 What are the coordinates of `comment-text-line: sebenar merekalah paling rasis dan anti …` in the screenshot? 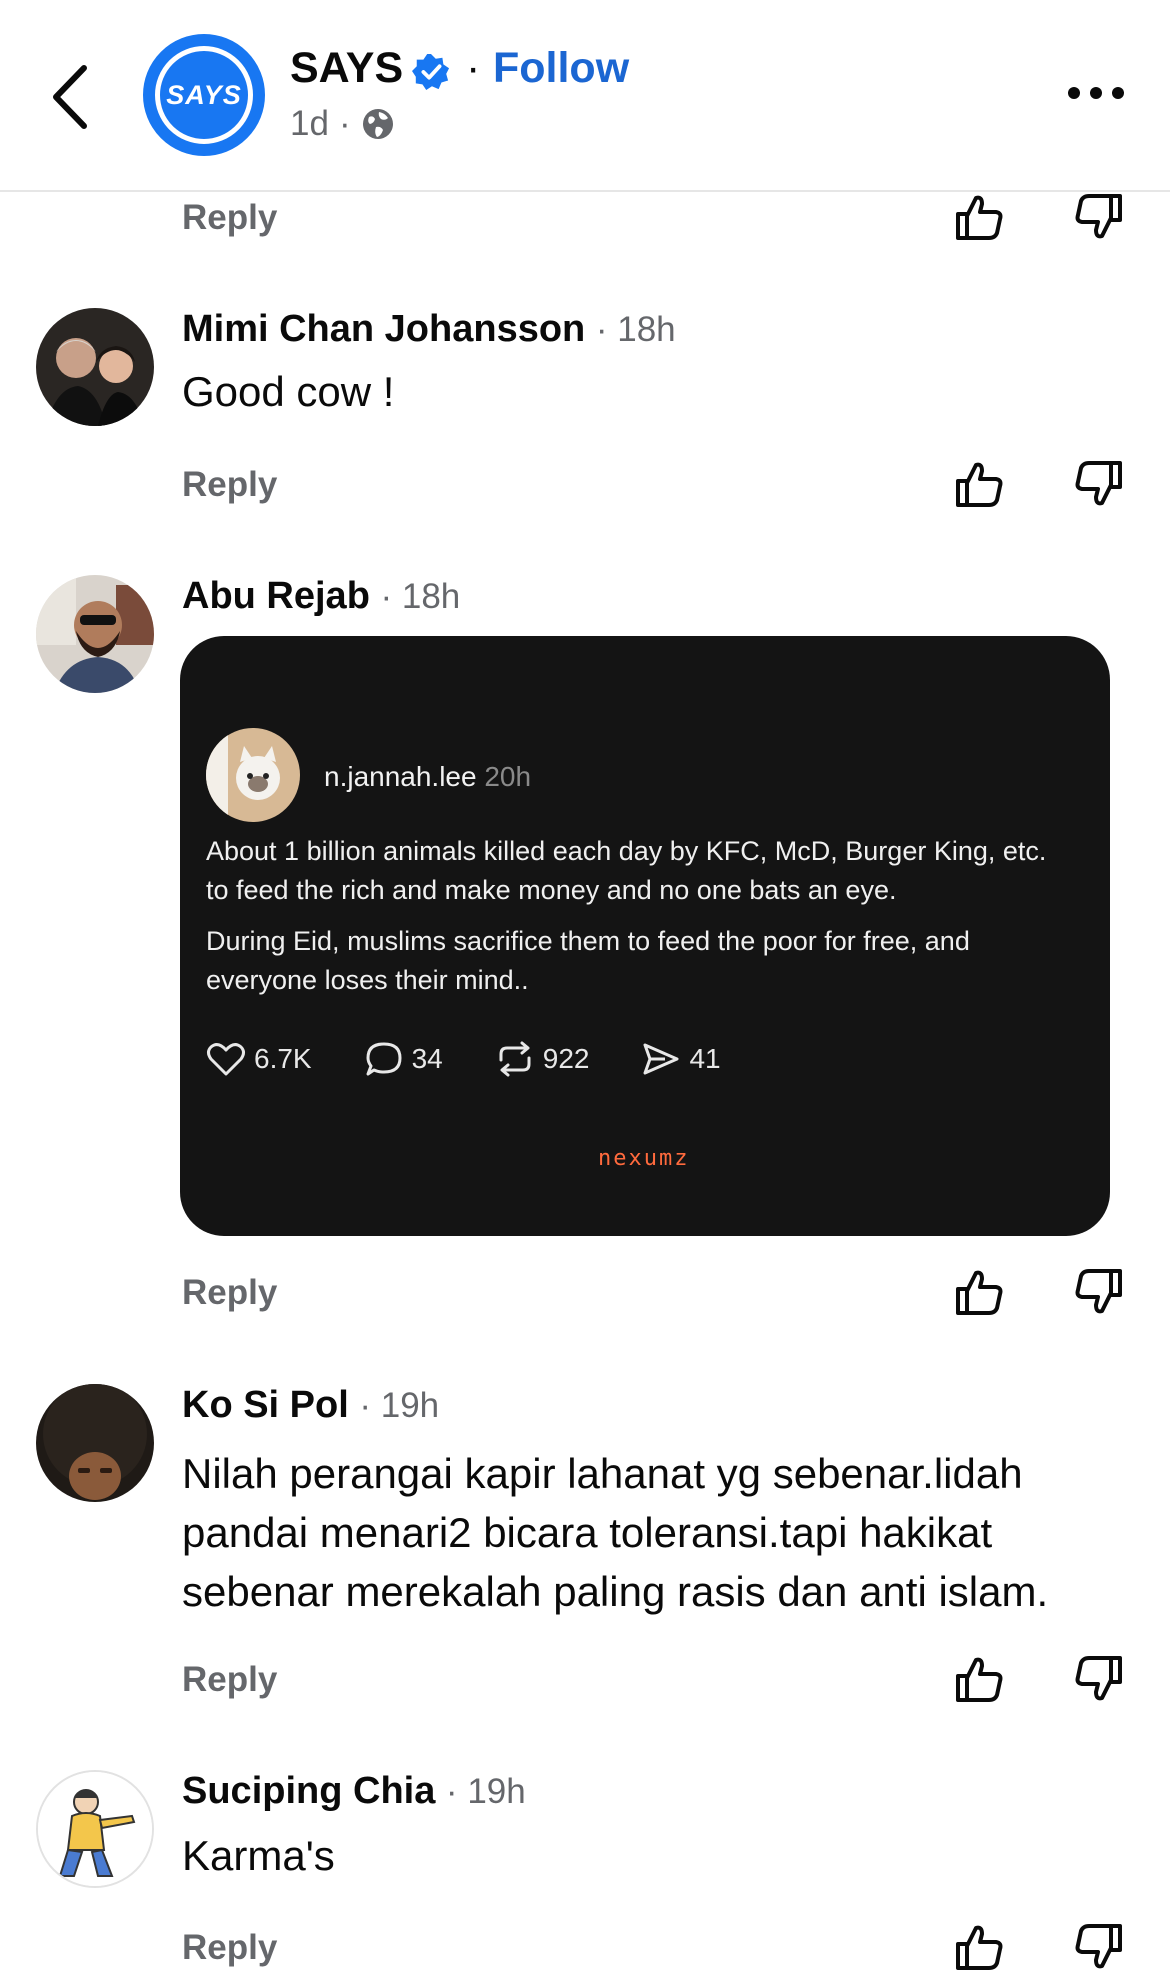 It's located at (615, 1591).